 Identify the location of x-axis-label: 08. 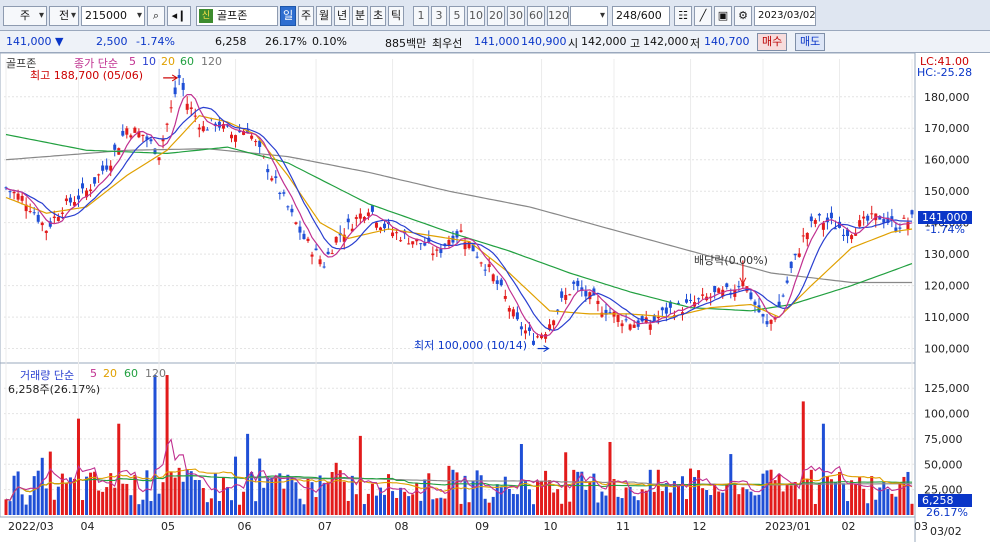
(402, 526).